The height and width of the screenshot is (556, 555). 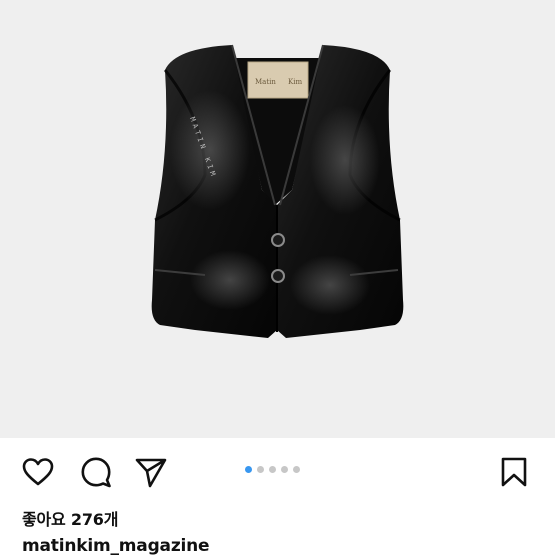 I want to click on send-icon, so click(x=151, y=472).